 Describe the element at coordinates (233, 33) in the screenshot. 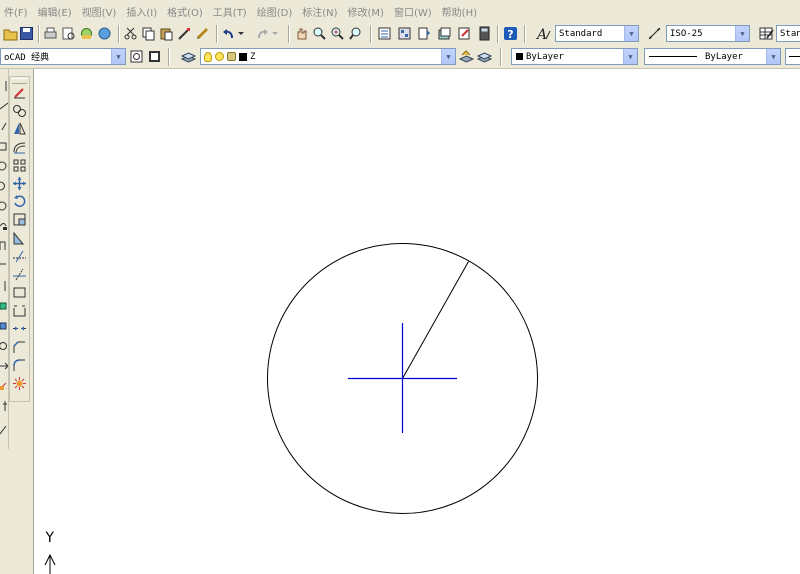

I see `undo-button` at that location.